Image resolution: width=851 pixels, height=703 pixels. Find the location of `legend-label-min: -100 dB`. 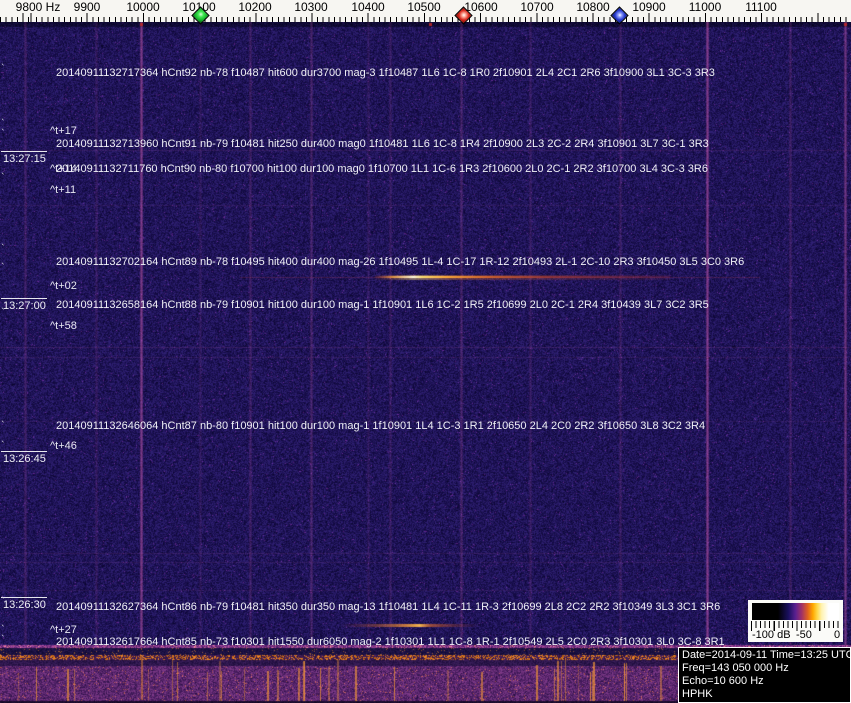

legend-label-min: -100 dB is located at coordinates (771, 635).